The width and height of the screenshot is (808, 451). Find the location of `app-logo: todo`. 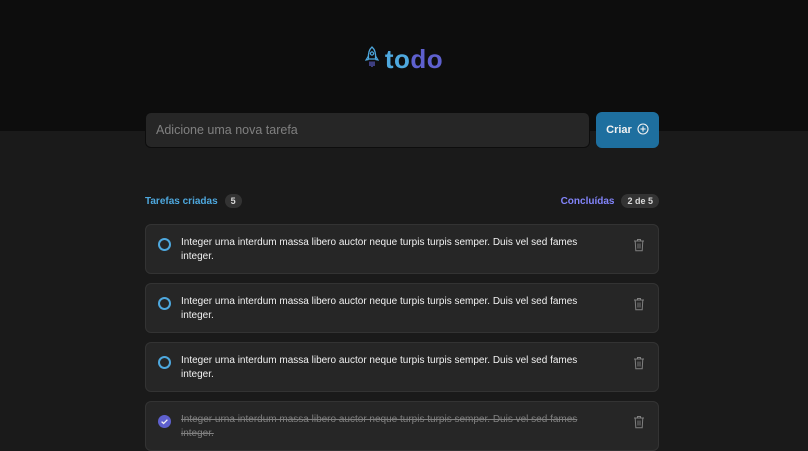

app-logo: todo is located at coordinates (404, 59).